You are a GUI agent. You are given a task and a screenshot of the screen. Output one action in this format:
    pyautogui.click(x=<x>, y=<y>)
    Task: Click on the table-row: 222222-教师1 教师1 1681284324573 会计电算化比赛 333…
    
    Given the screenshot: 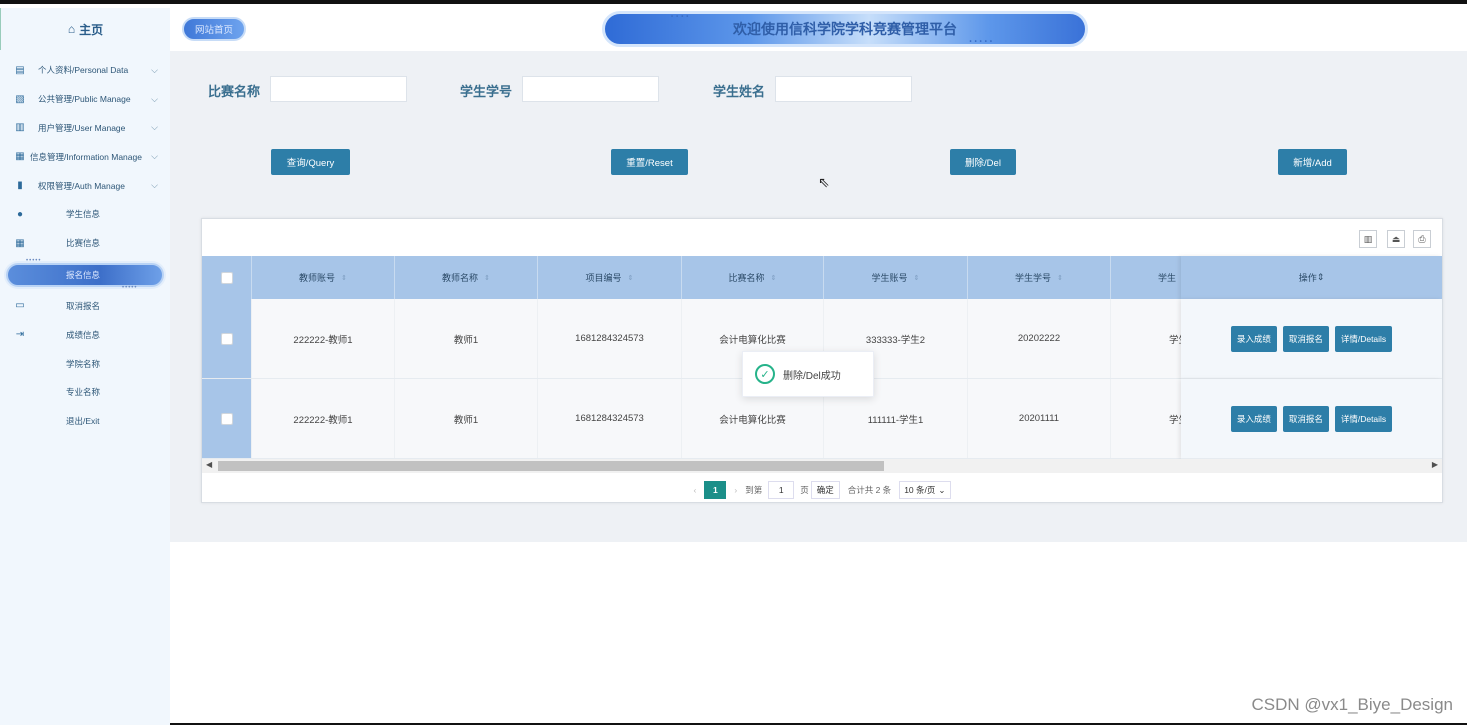 What is the action you would take?
    pyautogui.click(x=692, y=339)
    